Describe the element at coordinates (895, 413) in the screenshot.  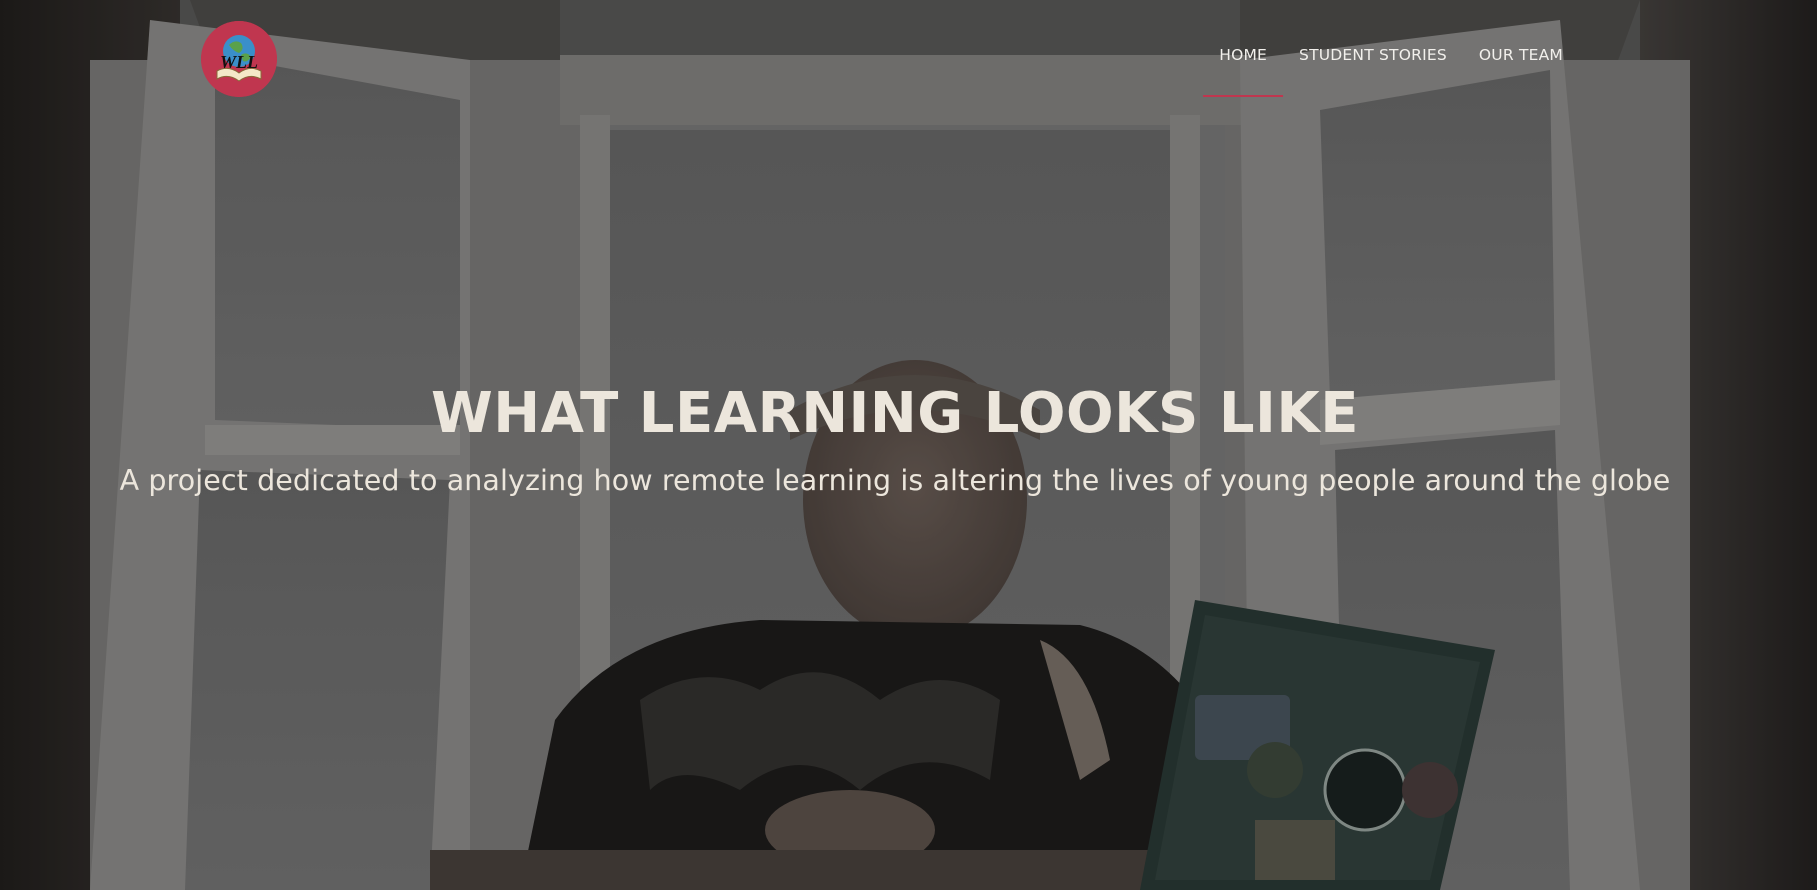
I see `hero-title: WHAT LEARNING LOOKS LIKE` at that location.